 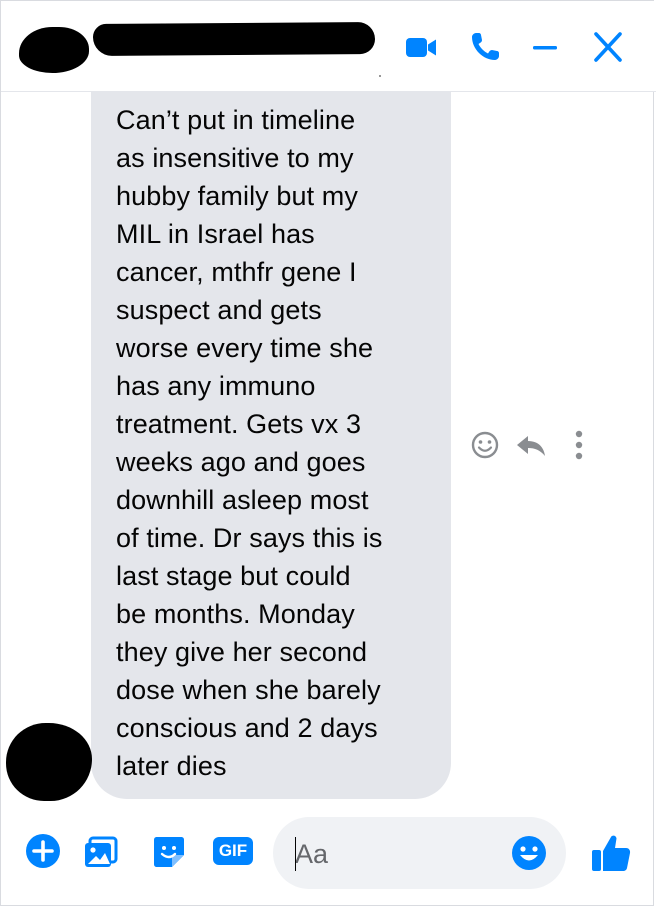 I want to click on chat-header, so click(x=328, y=46).